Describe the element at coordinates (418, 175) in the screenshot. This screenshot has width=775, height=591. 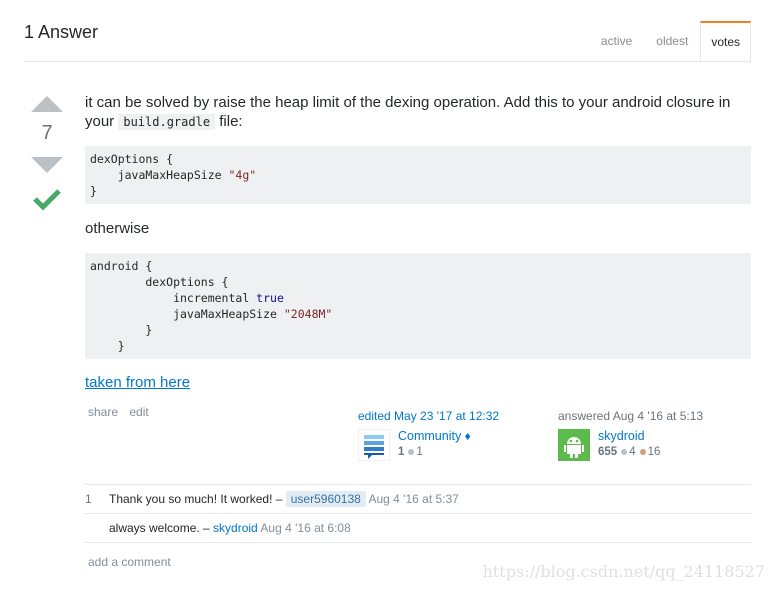
I see `code-block-1: dexOptions { javaMaxHeapSize "4g" }` at that location.